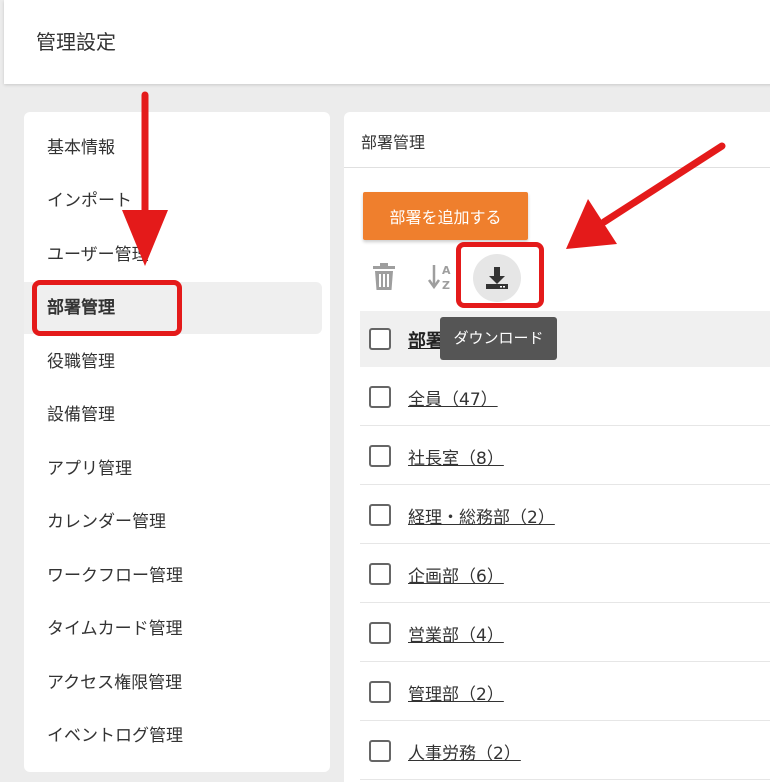 The width and height of the screenshot is (770, 782). Describe the element at coordinates (145, 178) in the screenshot. I see `arrow-down-icon` at that location.